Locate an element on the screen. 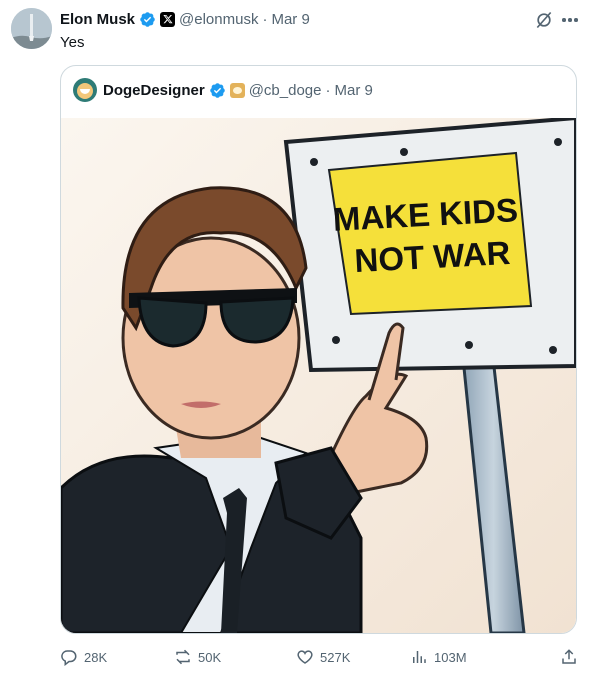  verified-badge-icon is located at coordinates (147, 19).